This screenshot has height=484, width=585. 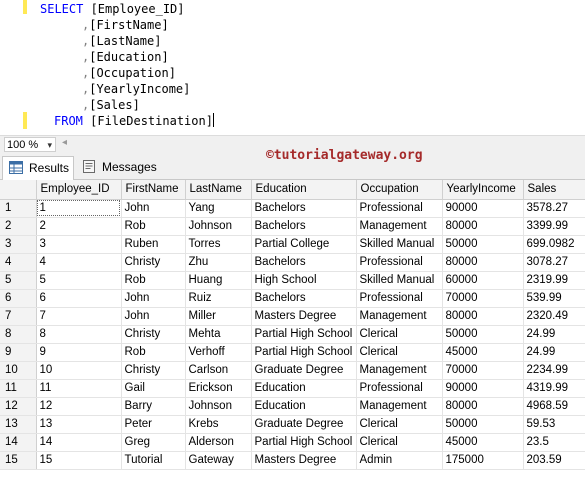 I want to click on cell-firstname: Gail, so click(x=153, y=388).